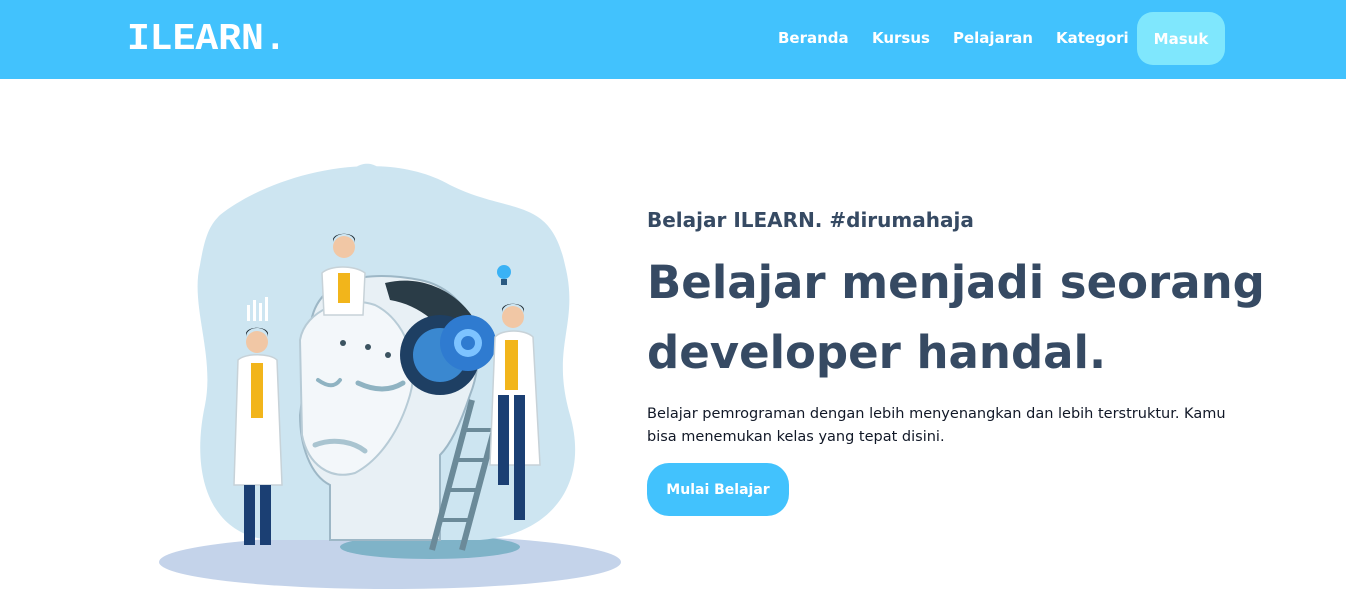 This screenshot has height=615, width=1346. Describe the element at coordinates (810, 220) in the screenshot. I see `hero-eyebrow: Belajar ILEARN. #dirumahaja` at that location.